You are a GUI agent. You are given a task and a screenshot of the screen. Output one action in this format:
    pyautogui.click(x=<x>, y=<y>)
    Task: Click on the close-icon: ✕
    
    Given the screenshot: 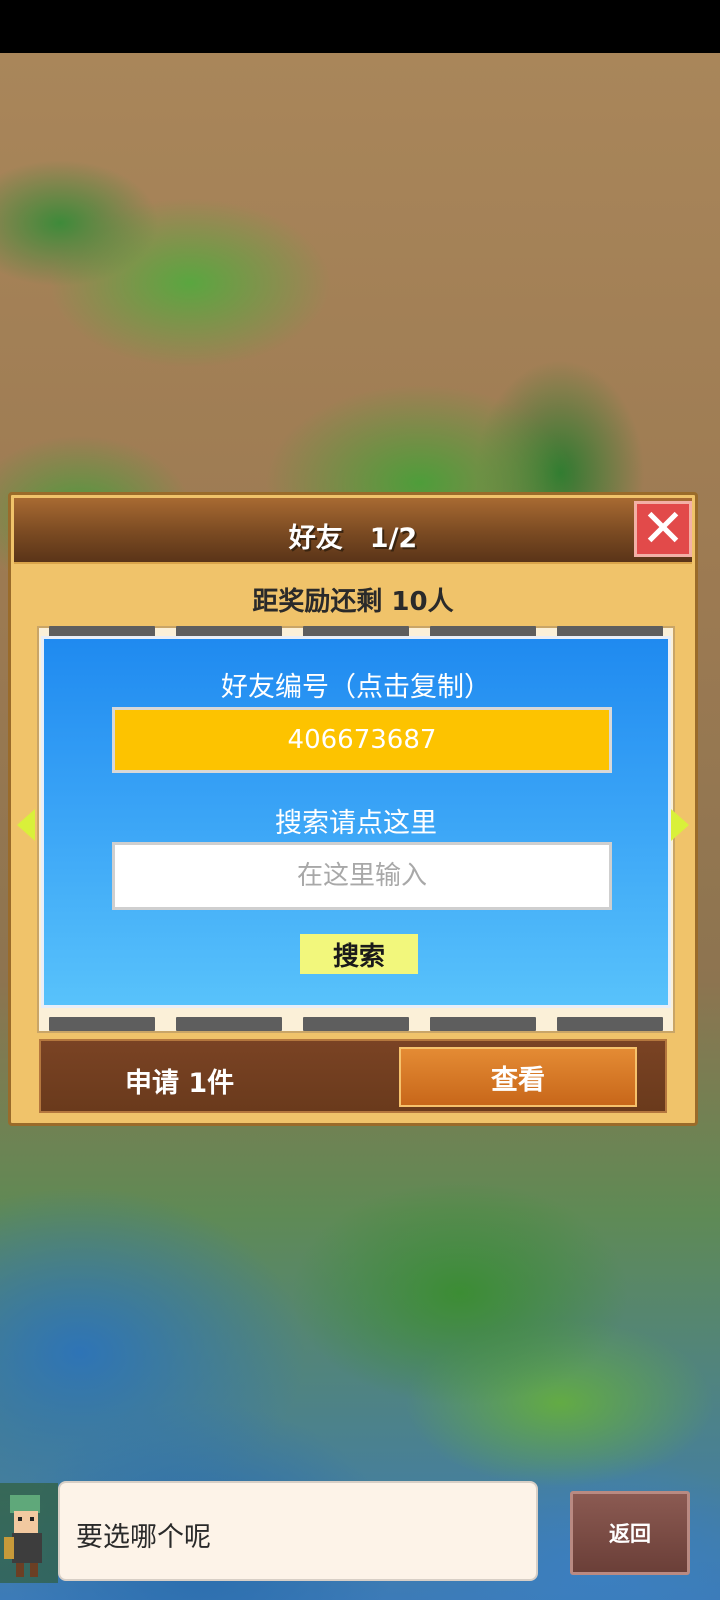 What is the action you would take?
    pyautogui.click(x=663, y=529)
    